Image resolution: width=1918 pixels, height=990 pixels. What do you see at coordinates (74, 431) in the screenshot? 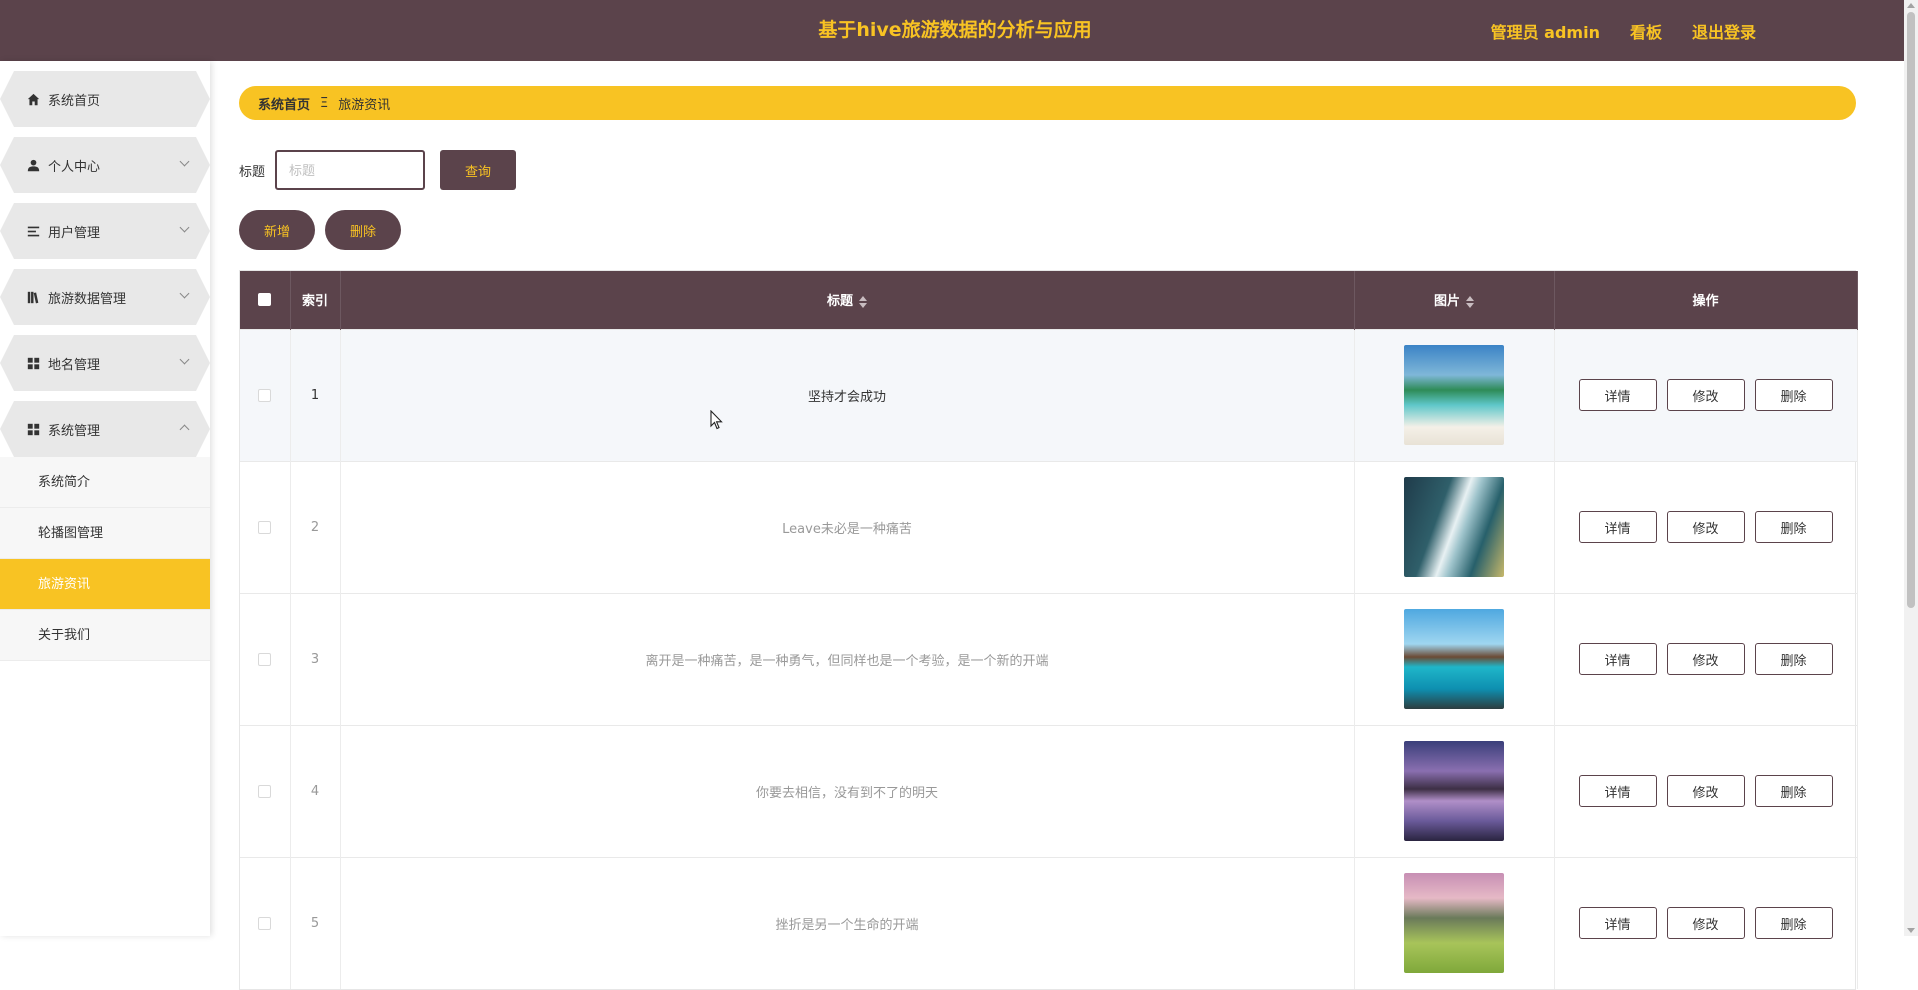
I see `sidebar-item-label: 系统管理` at bounding box center [74, 431].